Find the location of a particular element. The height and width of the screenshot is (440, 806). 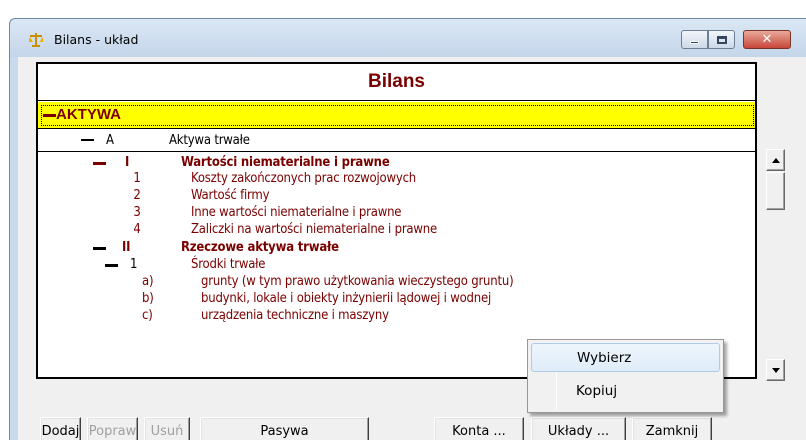

close-window-button: Zamknij is located at coordinates (672, 428).